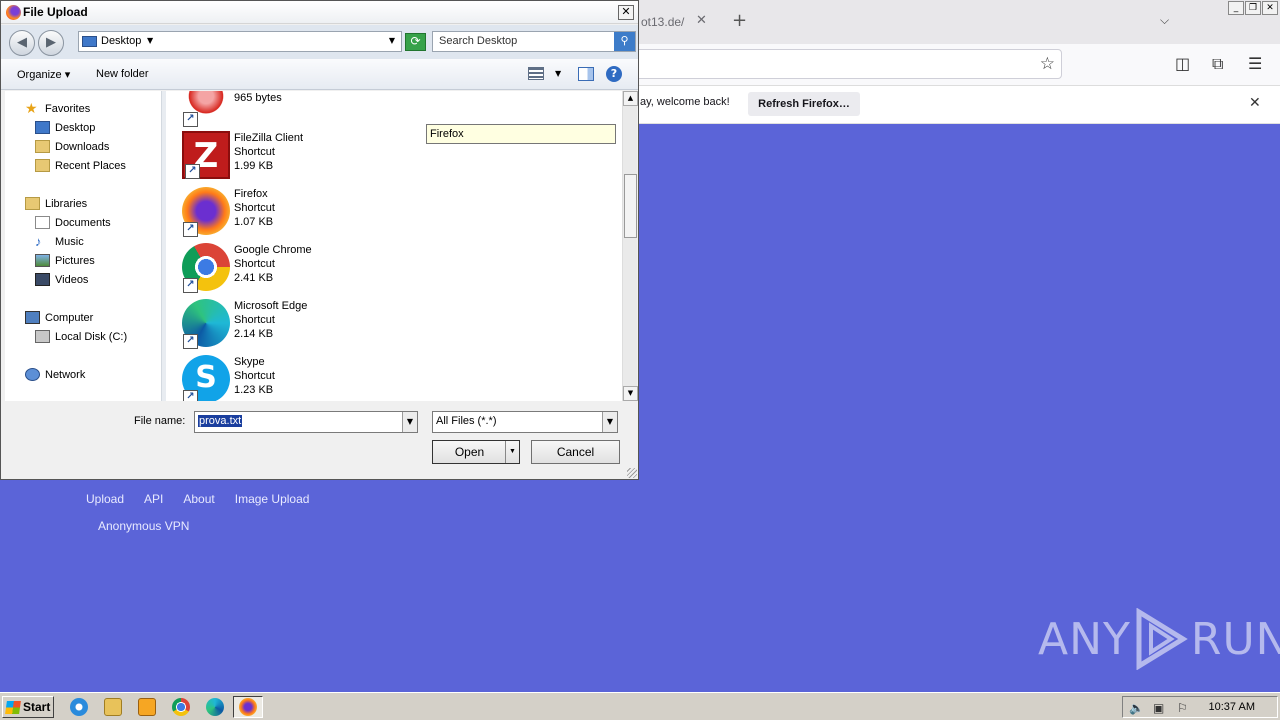 The width and height of the screenshot is (1280, 720). What do you see at coordinates (73, 222) in the screenshot?
I see `nav-documents: Documents` at bounding box center [73, 222].